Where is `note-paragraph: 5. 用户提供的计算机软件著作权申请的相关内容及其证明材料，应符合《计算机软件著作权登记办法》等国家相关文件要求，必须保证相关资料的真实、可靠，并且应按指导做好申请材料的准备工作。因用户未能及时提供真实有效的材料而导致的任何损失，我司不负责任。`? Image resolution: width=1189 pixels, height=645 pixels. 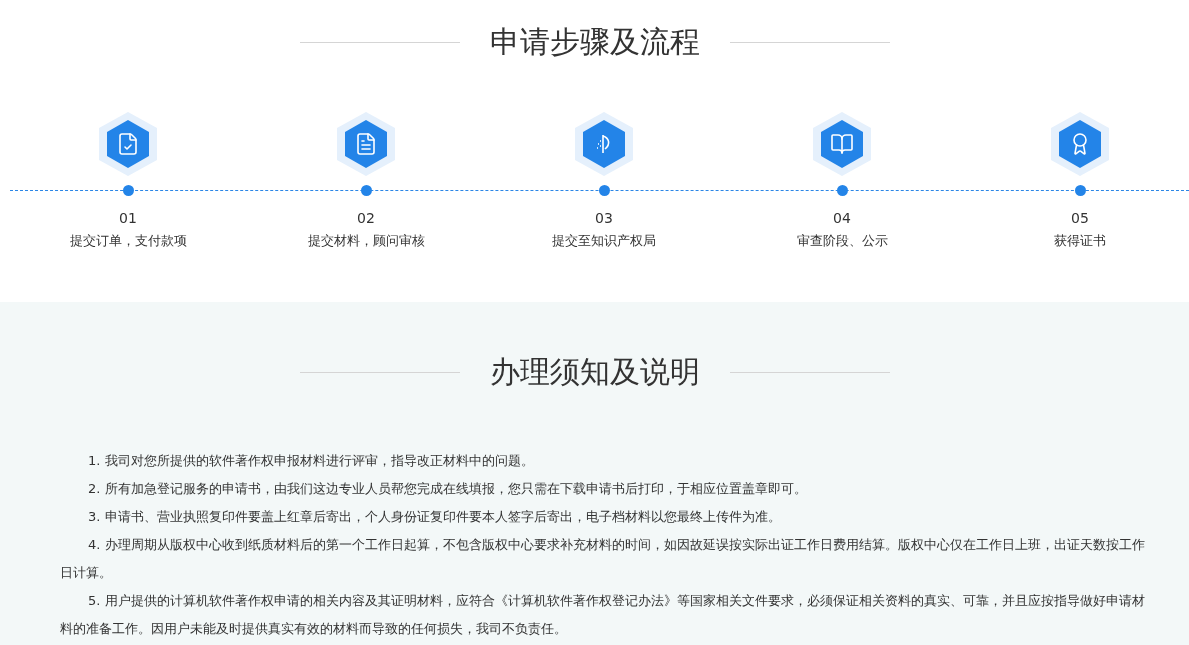
note-paragraph: 5. 用户提供的计算机软件著作权申请的相关内容及其证明材料，应符合《计算机软件著作权登记办法》等国家相关文件要求，必须保证相关资料的真实、可靠，并且应按指导做好申请材料的准备工作。因用户未能及时提供真实有效的材料而导致的任何损失，我司不负责任。 is located at coordinates (603, 615).